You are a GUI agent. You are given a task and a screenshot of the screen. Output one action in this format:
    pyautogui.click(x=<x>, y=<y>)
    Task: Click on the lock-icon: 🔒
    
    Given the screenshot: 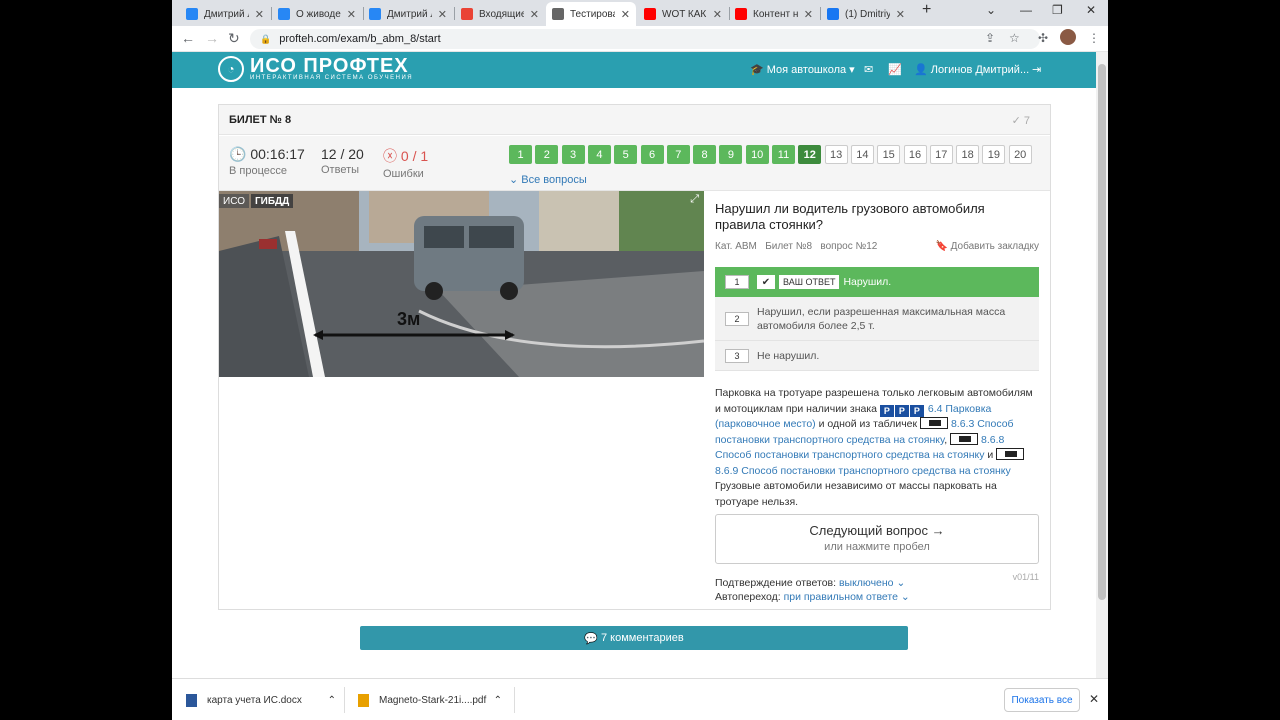 What is the action you would take?
    pyautogui.click(x=266, y=38)
    